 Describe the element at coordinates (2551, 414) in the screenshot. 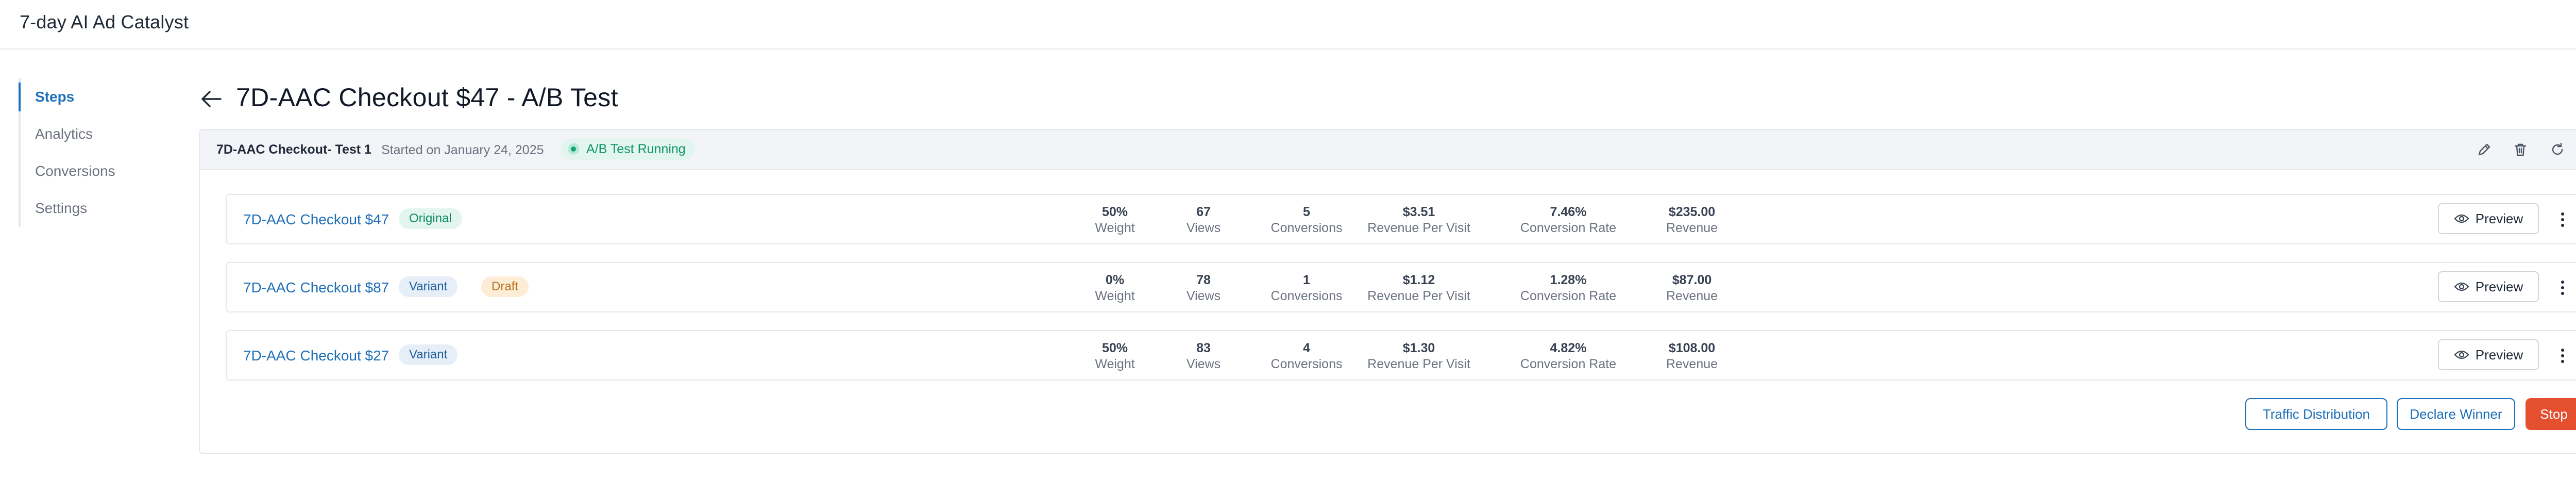

I see `stop-button: Stop` at that location.